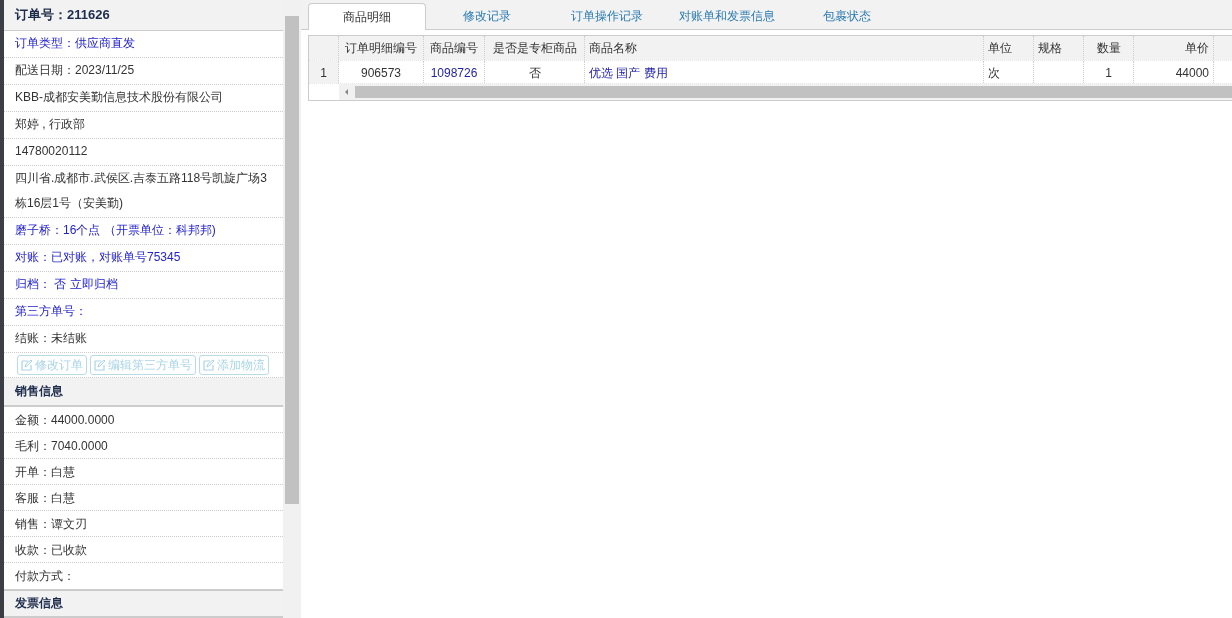 This screenshot has width=1232, height=618. What do you see at coordinates (367, 16) in the screenshot?
I see `tab: 商品明细` at bounding box center [367, 16].